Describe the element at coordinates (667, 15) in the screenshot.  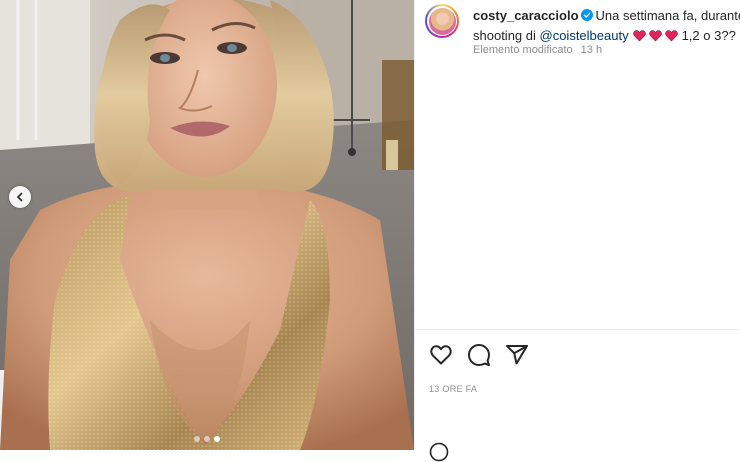
I see `caption-text-line1: Una settimana fa, durante` at that location.